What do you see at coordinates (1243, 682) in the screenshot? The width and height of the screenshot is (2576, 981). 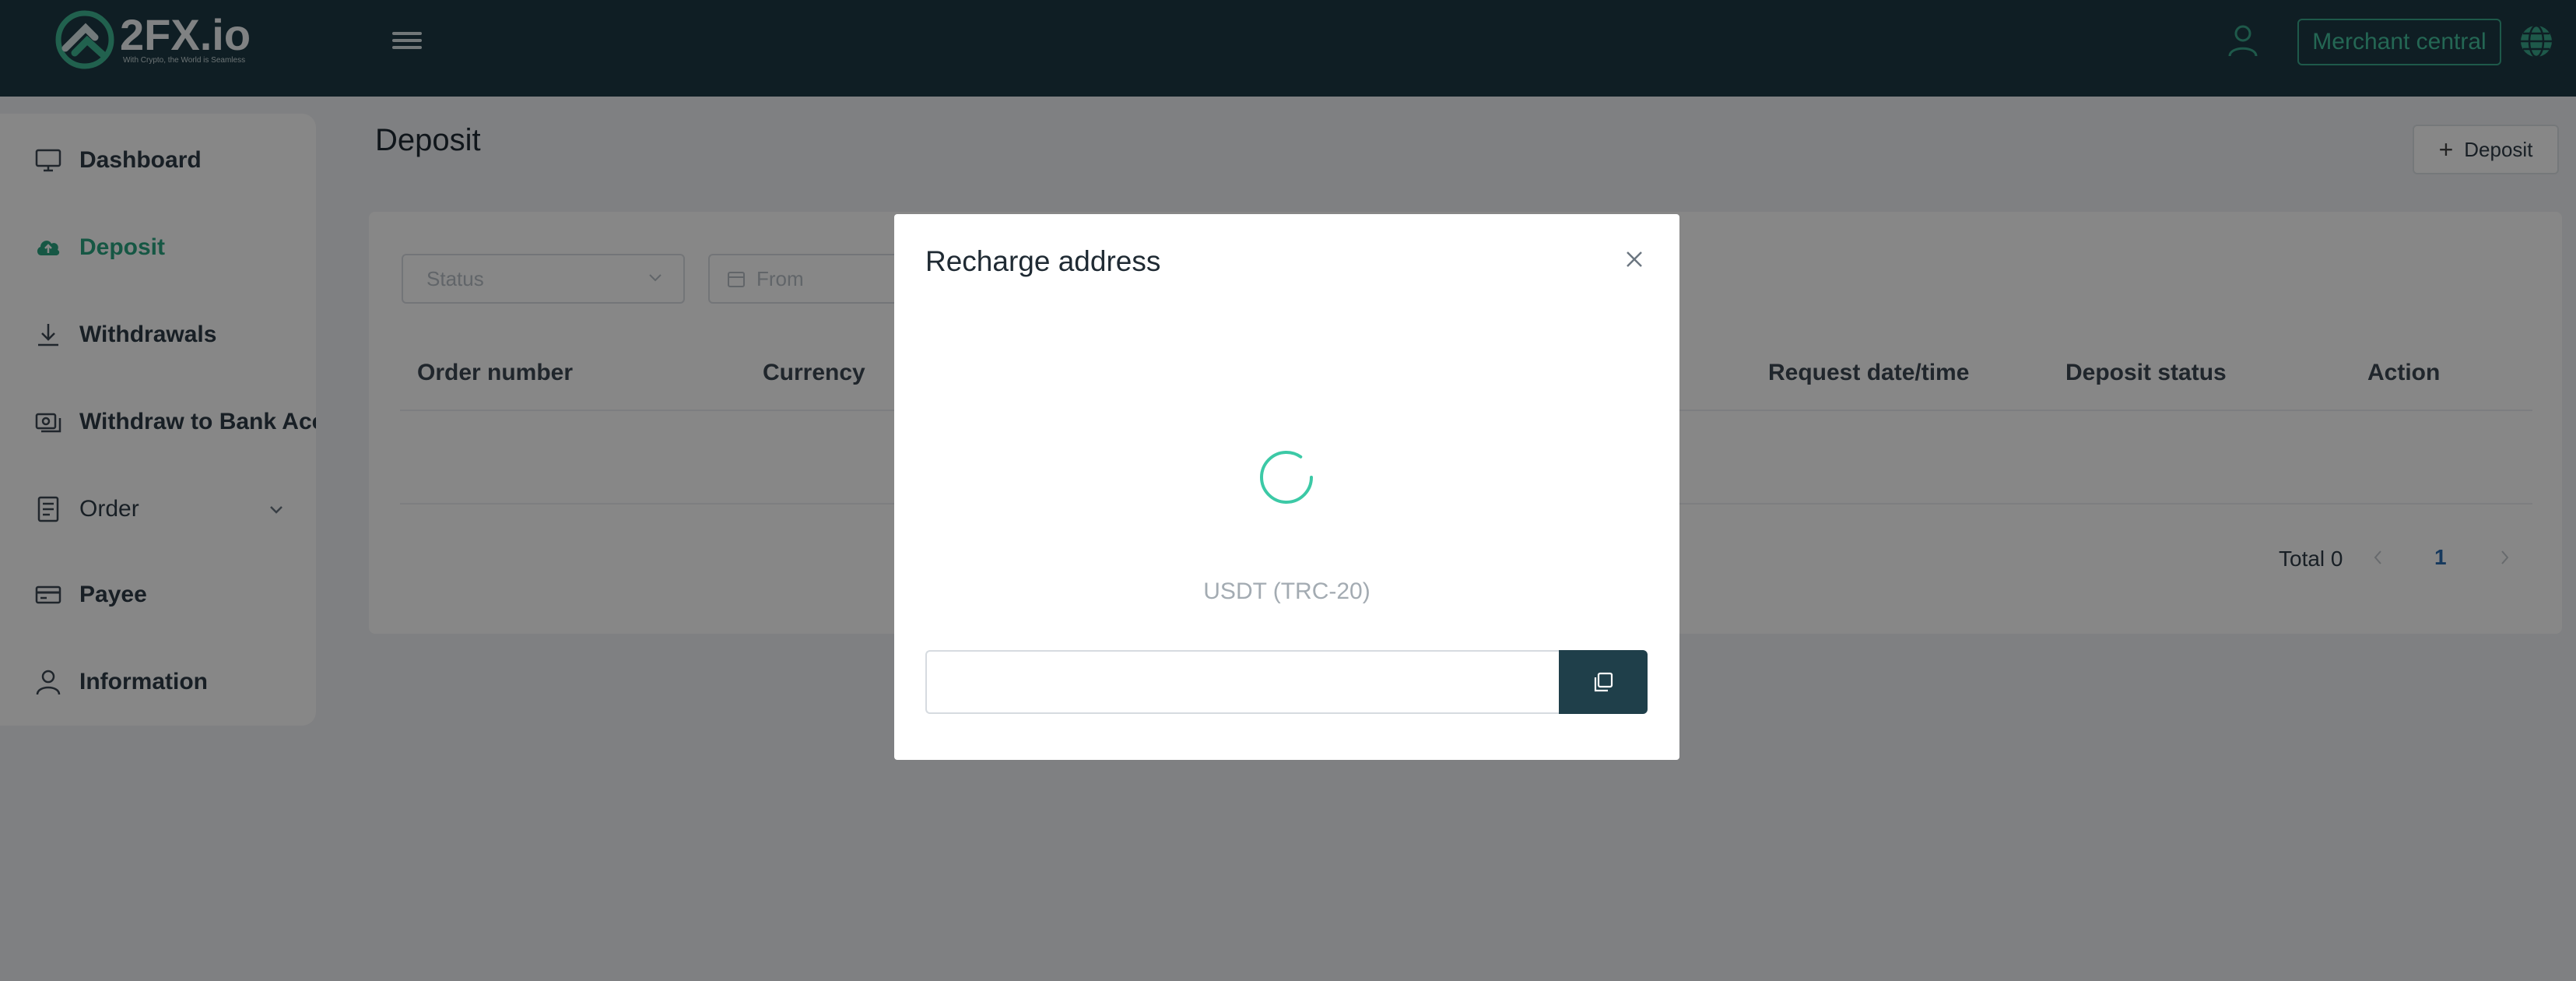 I see `recharge-address-input` at bounding box center [1243, 682].